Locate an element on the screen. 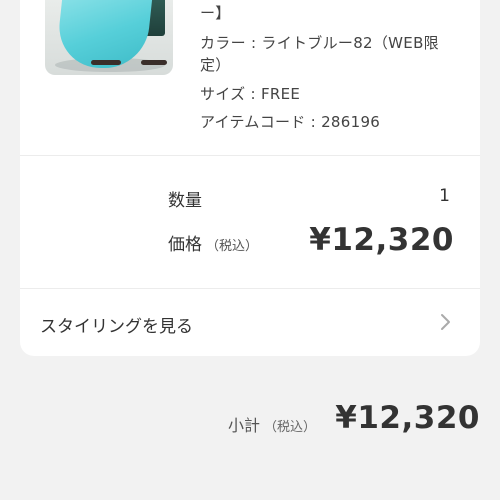 The height and width of the screenshot is (500, 500). price-label-text: 価格 is located at coordinates (185, 245).